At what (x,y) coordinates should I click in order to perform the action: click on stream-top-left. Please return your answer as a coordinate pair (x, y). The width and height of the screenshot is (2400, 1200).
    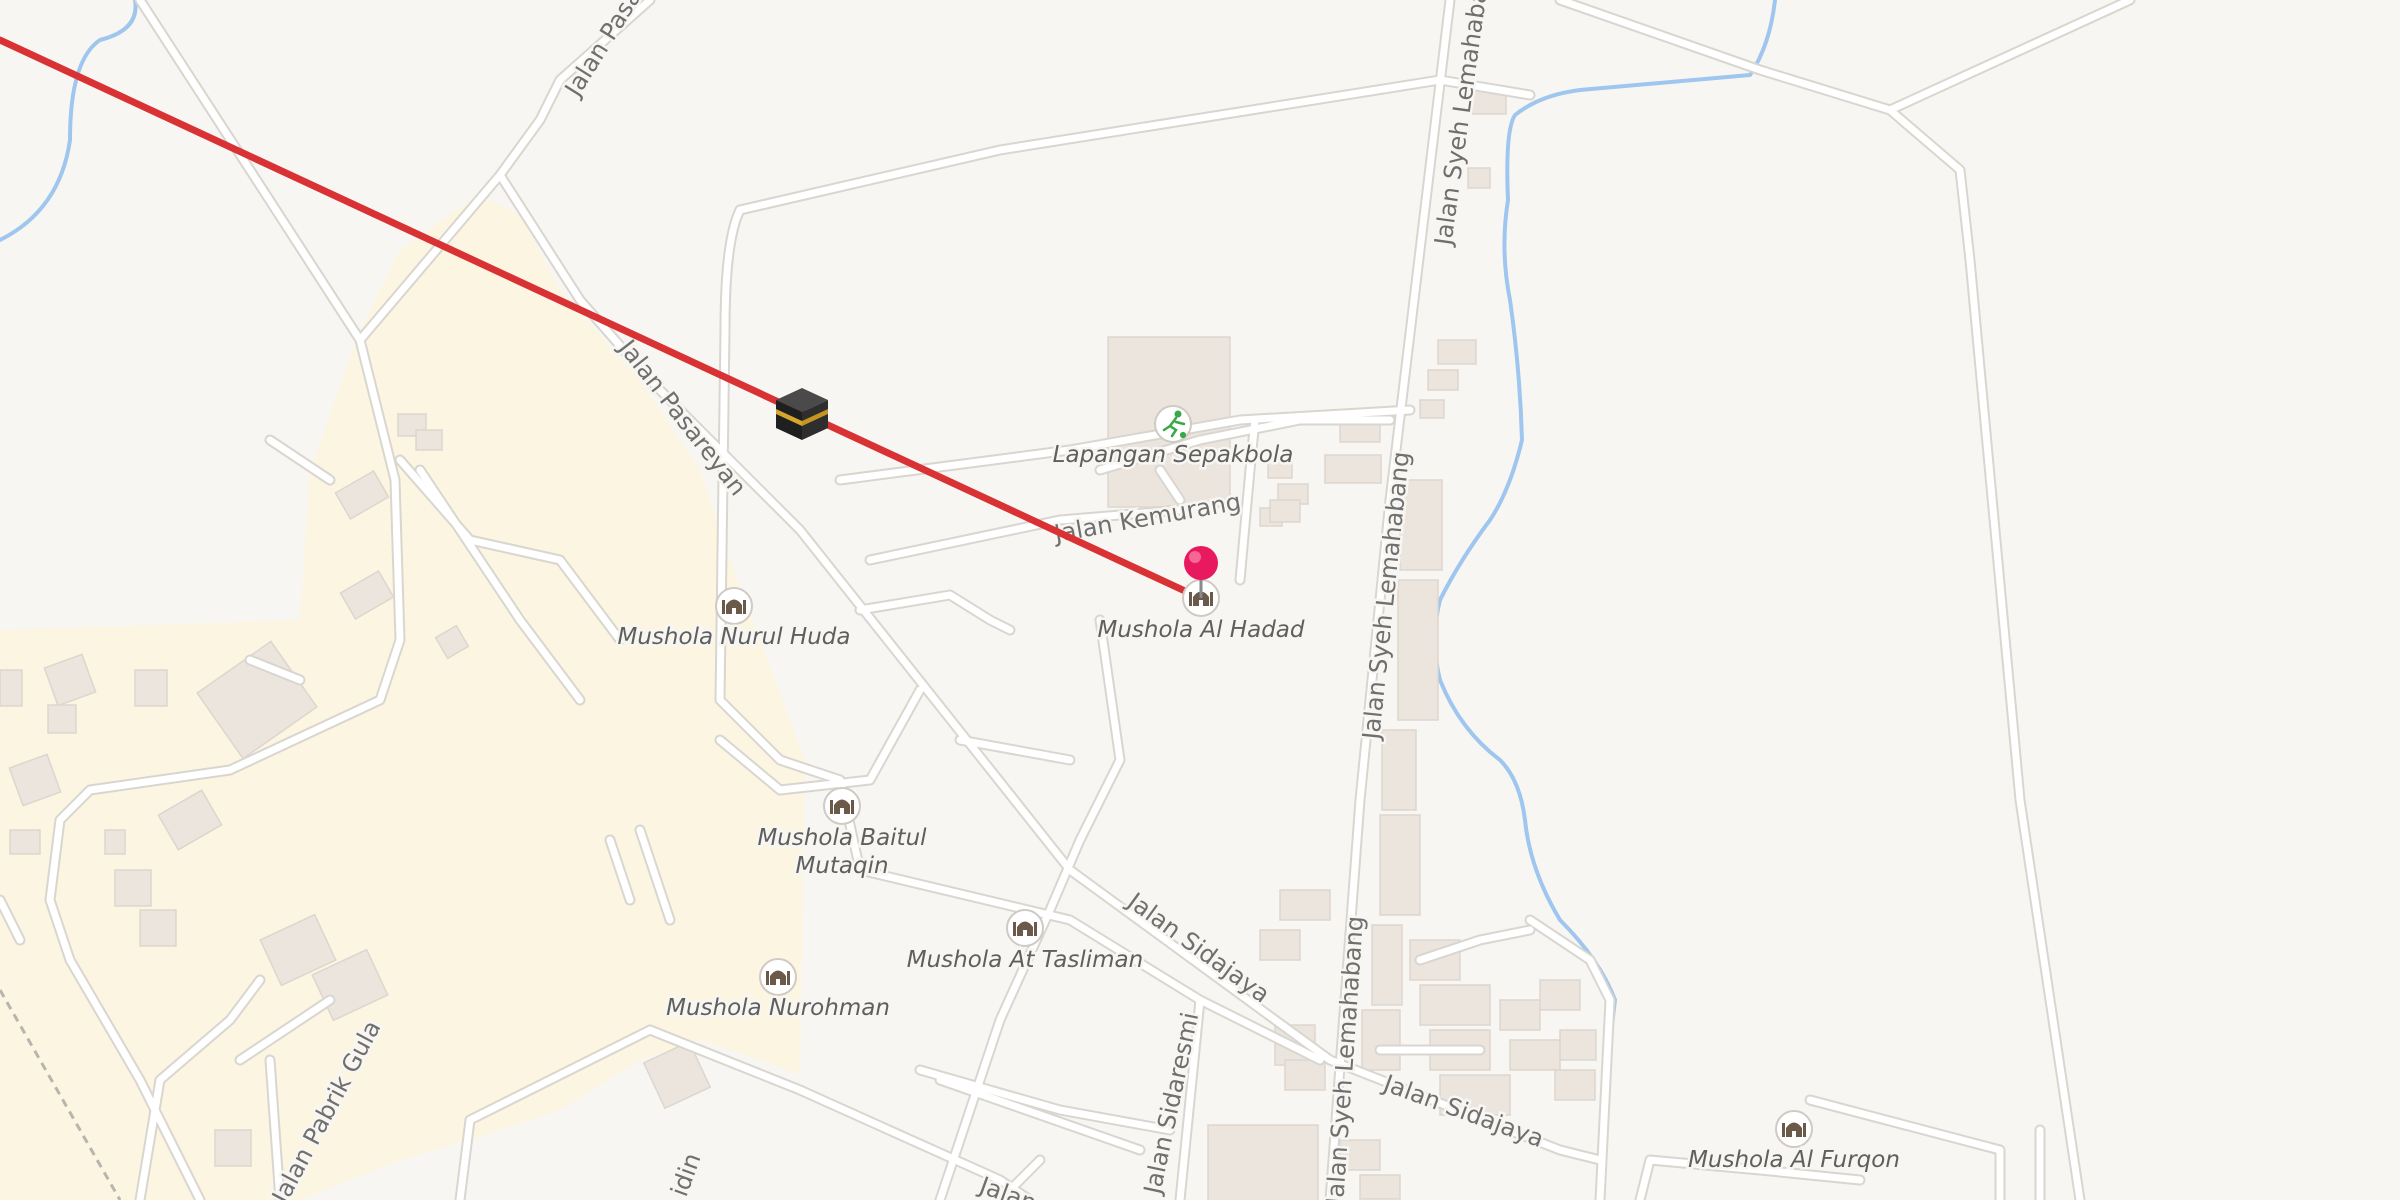
    Looking at the image, I should click on (69, 121).